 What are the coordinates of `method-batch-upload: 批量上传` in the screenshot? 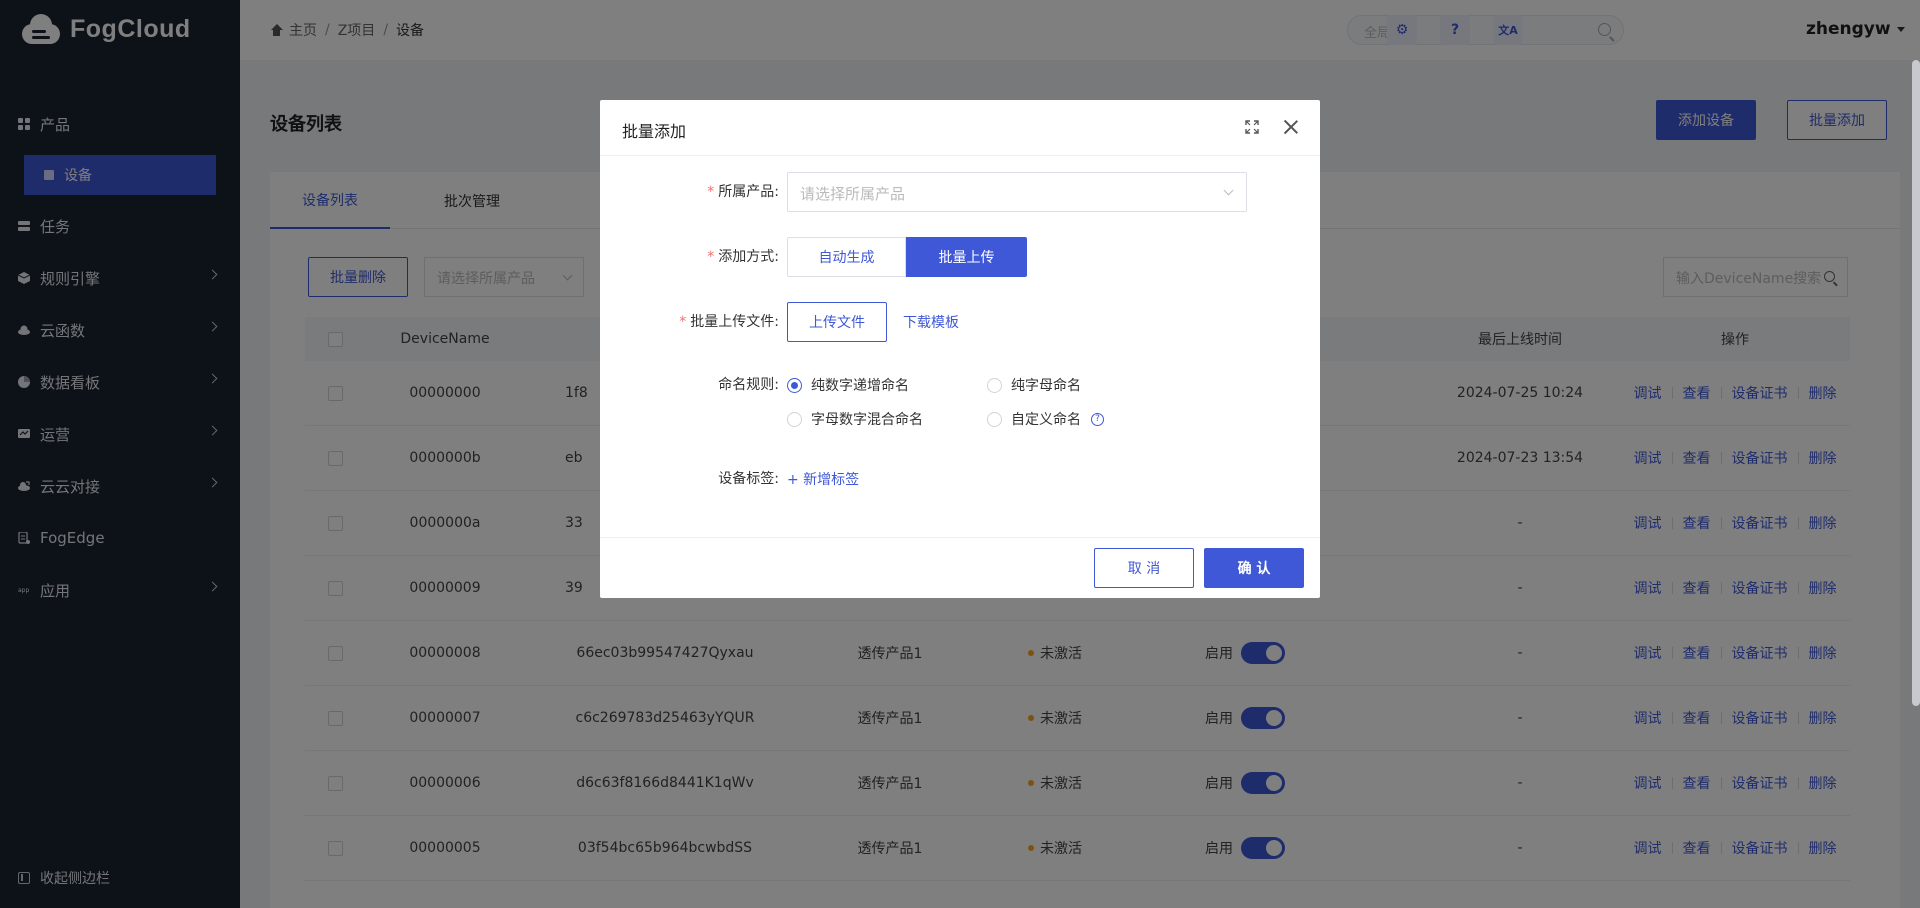 It's located at (966, 257).